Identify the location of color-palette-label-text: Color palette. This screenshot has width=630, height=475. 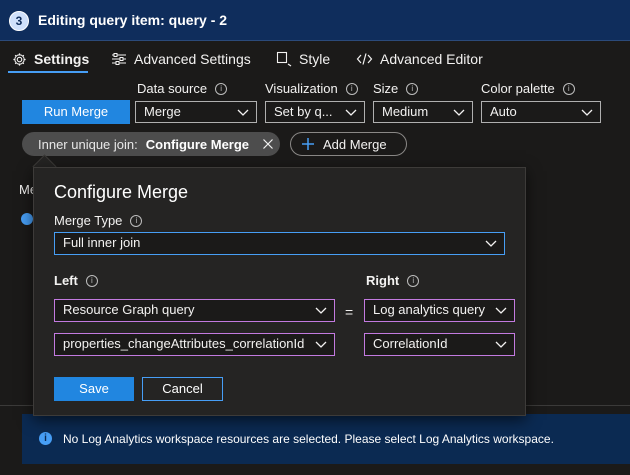
(518, 88).